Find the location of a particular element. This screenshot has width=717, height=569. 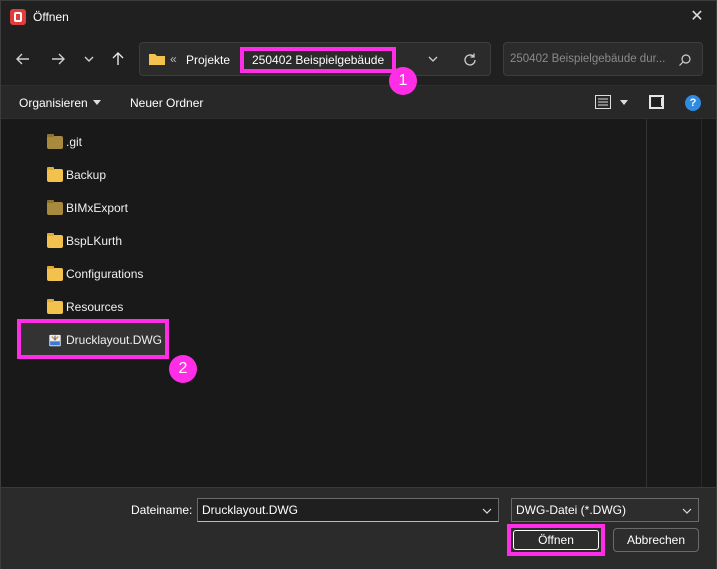

open-button: Öffnen is located at coordinates (556, 540).